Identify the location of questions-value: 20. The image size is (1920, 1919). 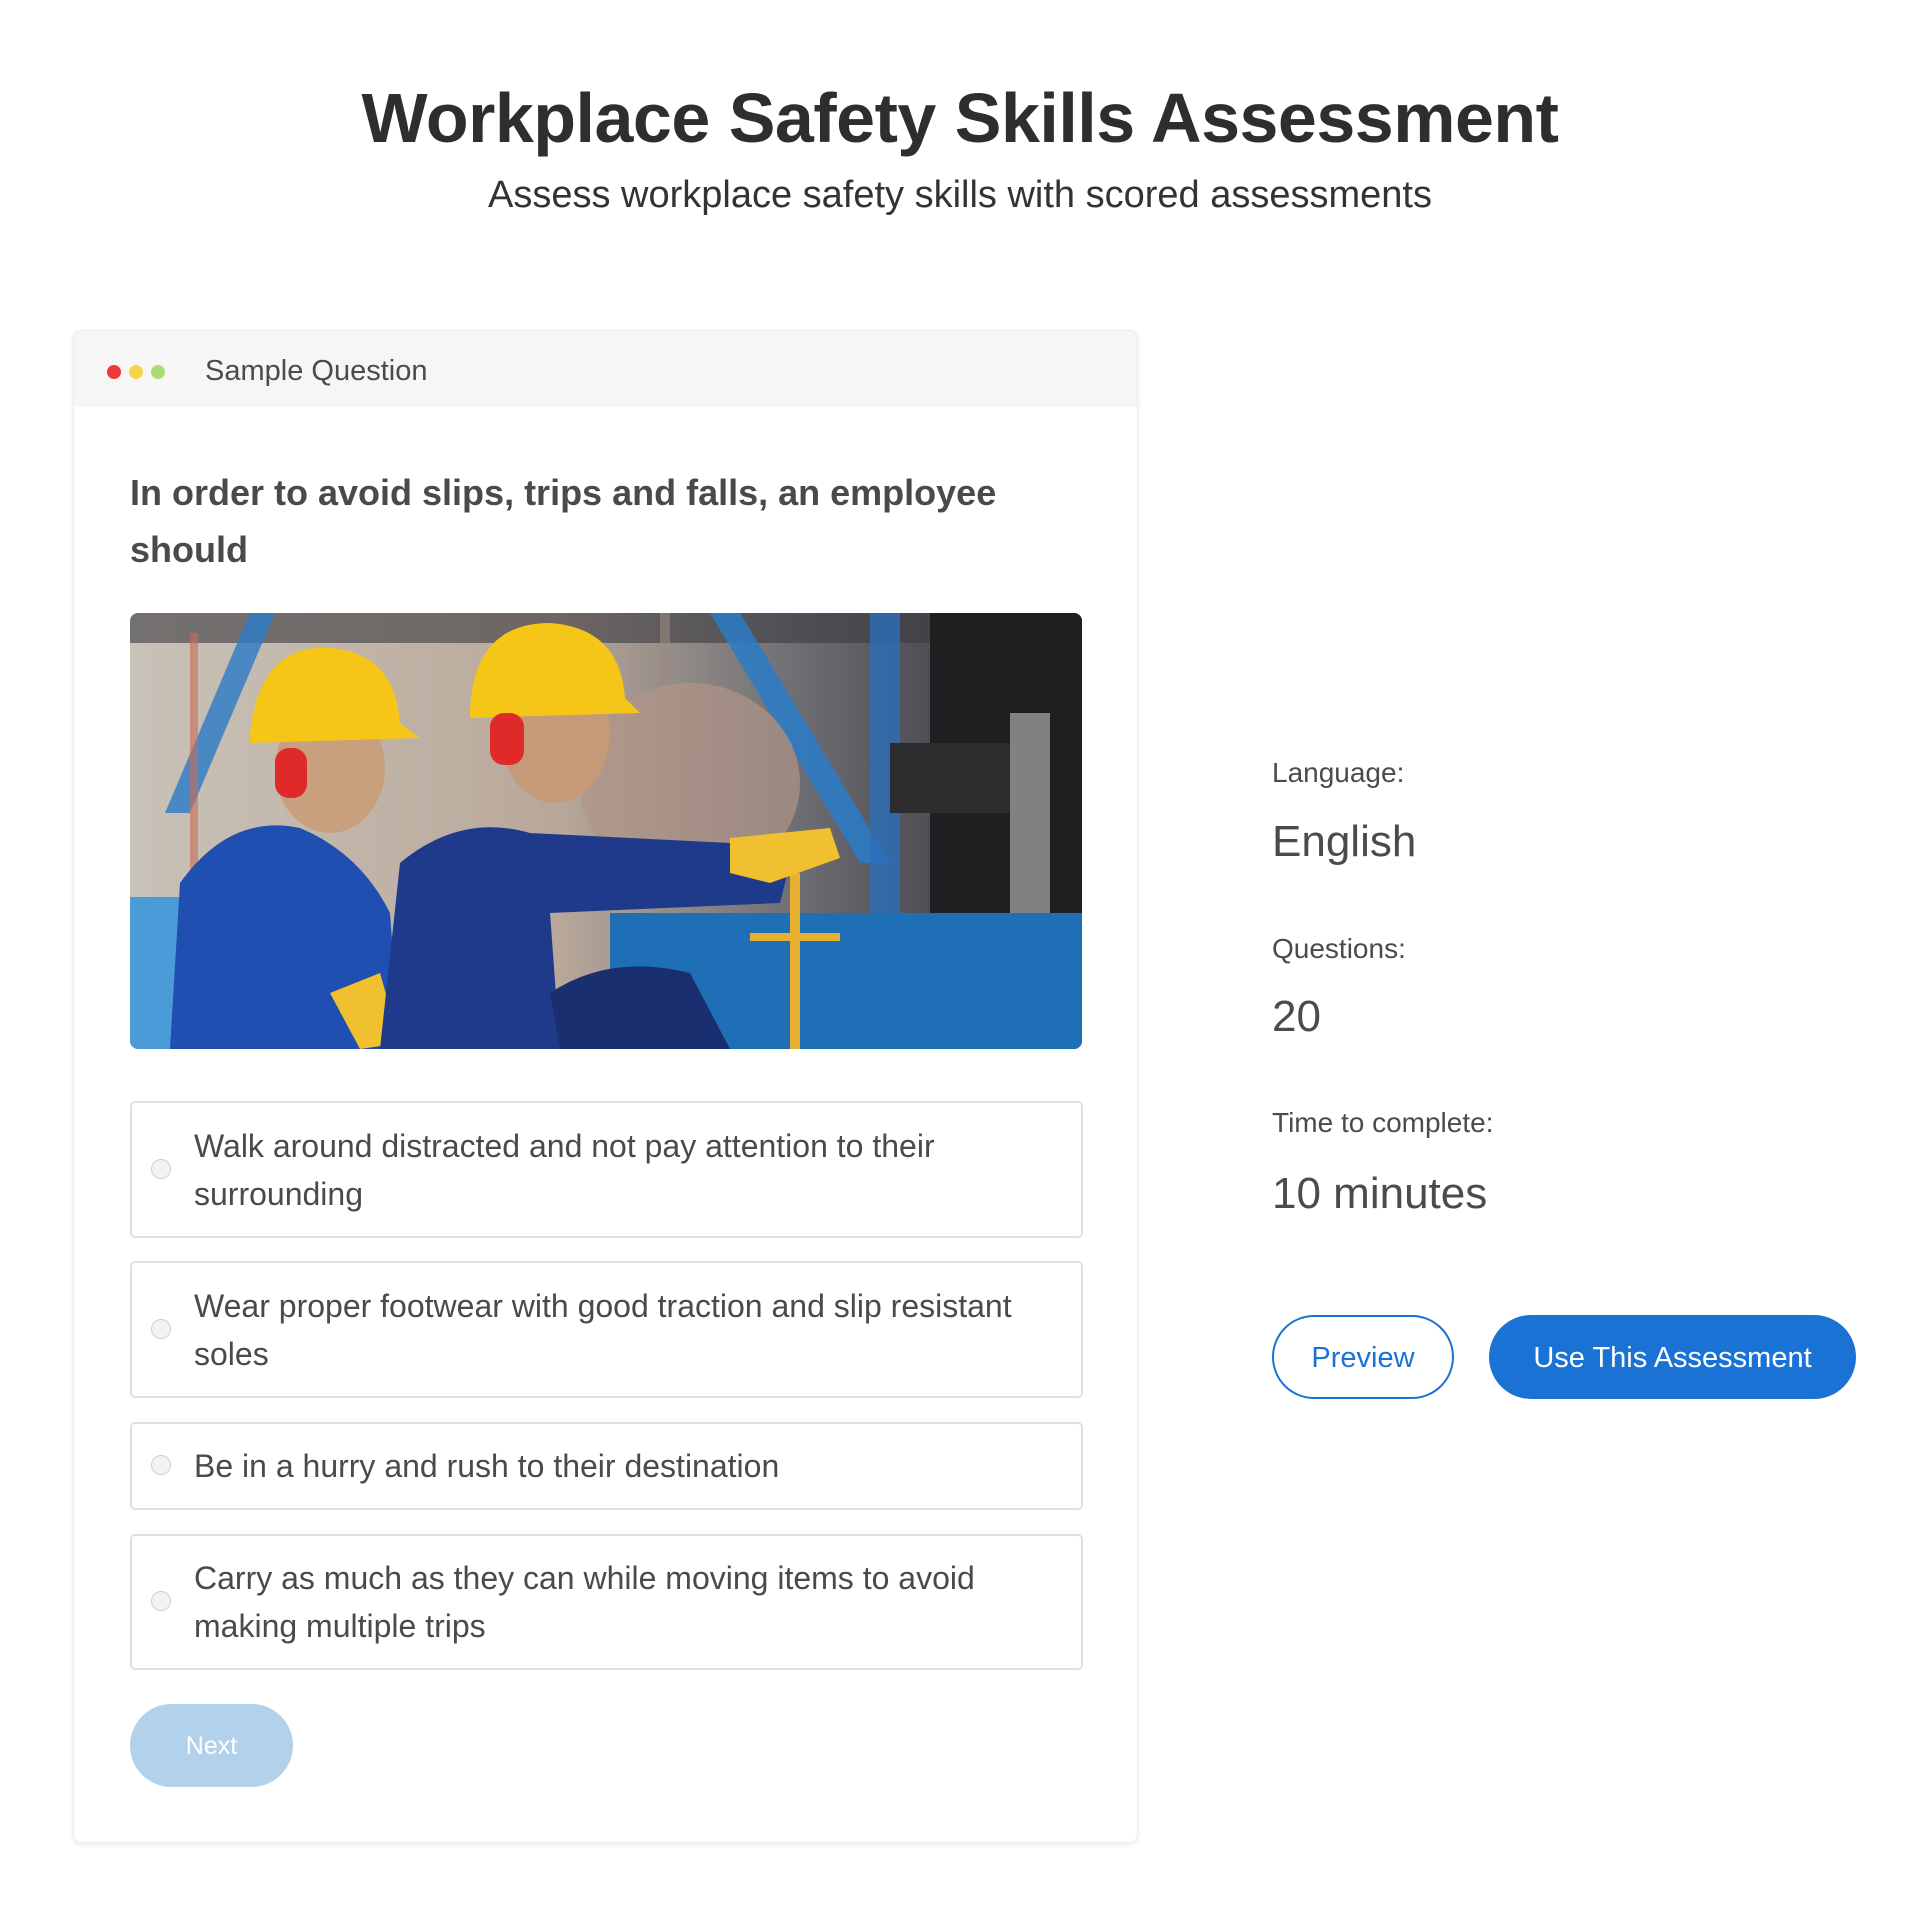
(1296, 1016).